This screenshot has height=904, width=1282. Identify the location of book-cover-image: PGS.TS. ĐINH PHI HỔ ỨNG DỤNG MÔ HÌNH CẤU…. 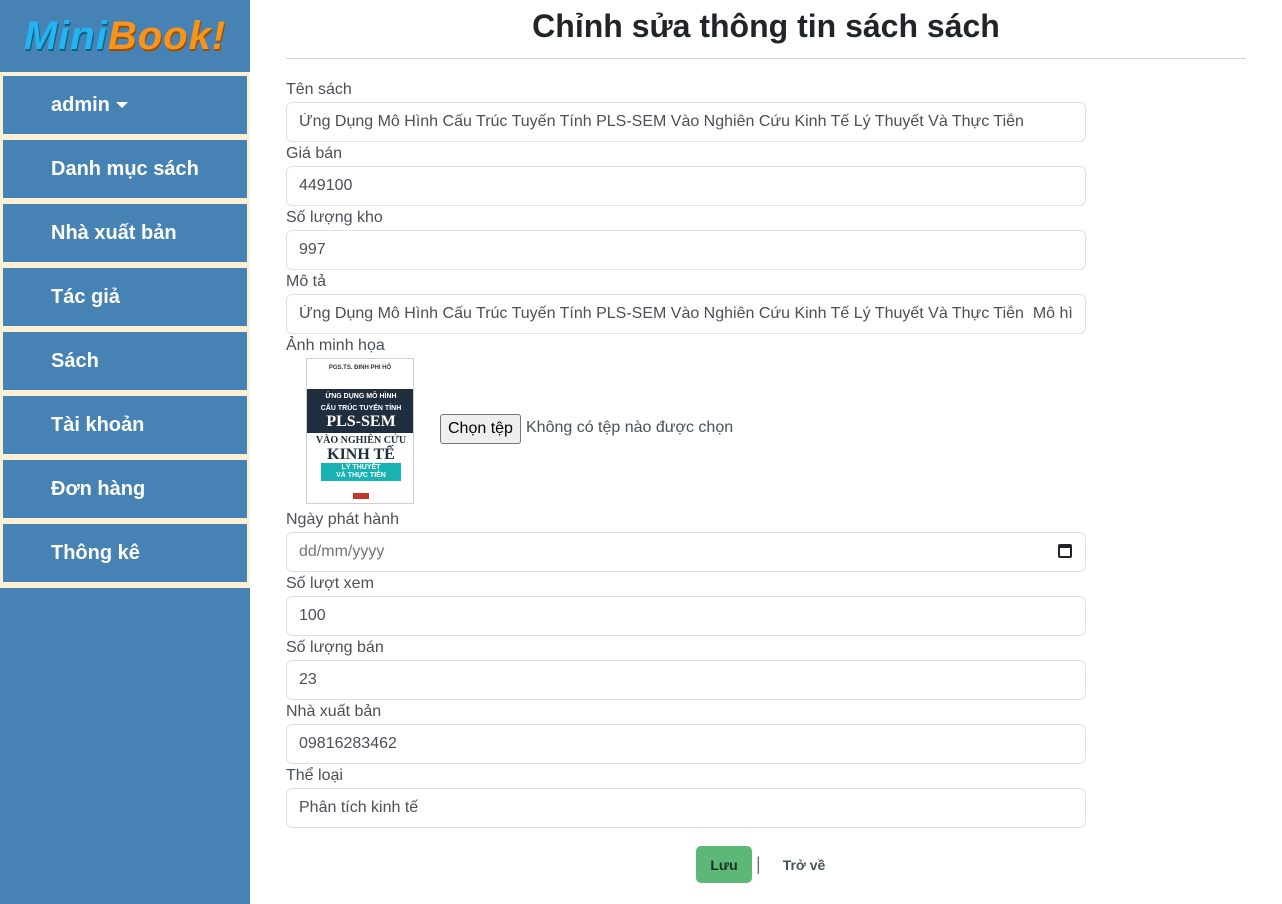
(360, 431).